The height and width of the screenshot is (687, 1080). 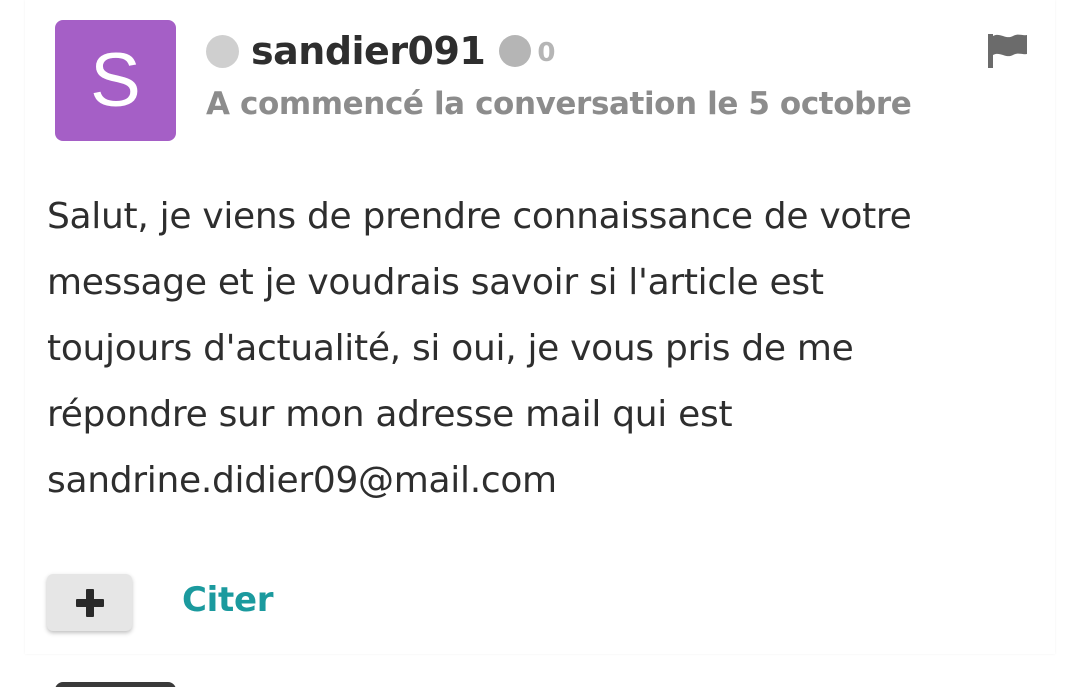 What do you see at coordinates (368, 51) in the screenshot?
I see `author-username: sandier091` at bounding box center [368, 51].